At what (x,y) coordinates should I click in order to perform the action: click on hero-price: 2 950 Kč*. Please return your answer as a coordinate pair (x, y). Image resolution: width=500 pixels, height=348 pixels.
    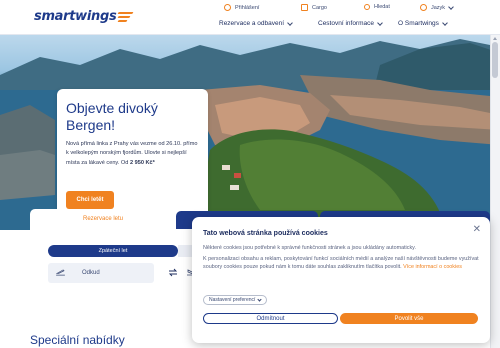
    Looking at the image, I should click on (142, 162).